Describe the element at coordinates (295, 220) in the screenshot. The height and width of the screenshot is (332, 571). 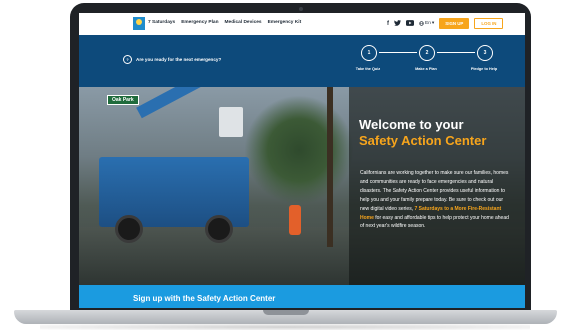
I see `utility-worker` at that location.